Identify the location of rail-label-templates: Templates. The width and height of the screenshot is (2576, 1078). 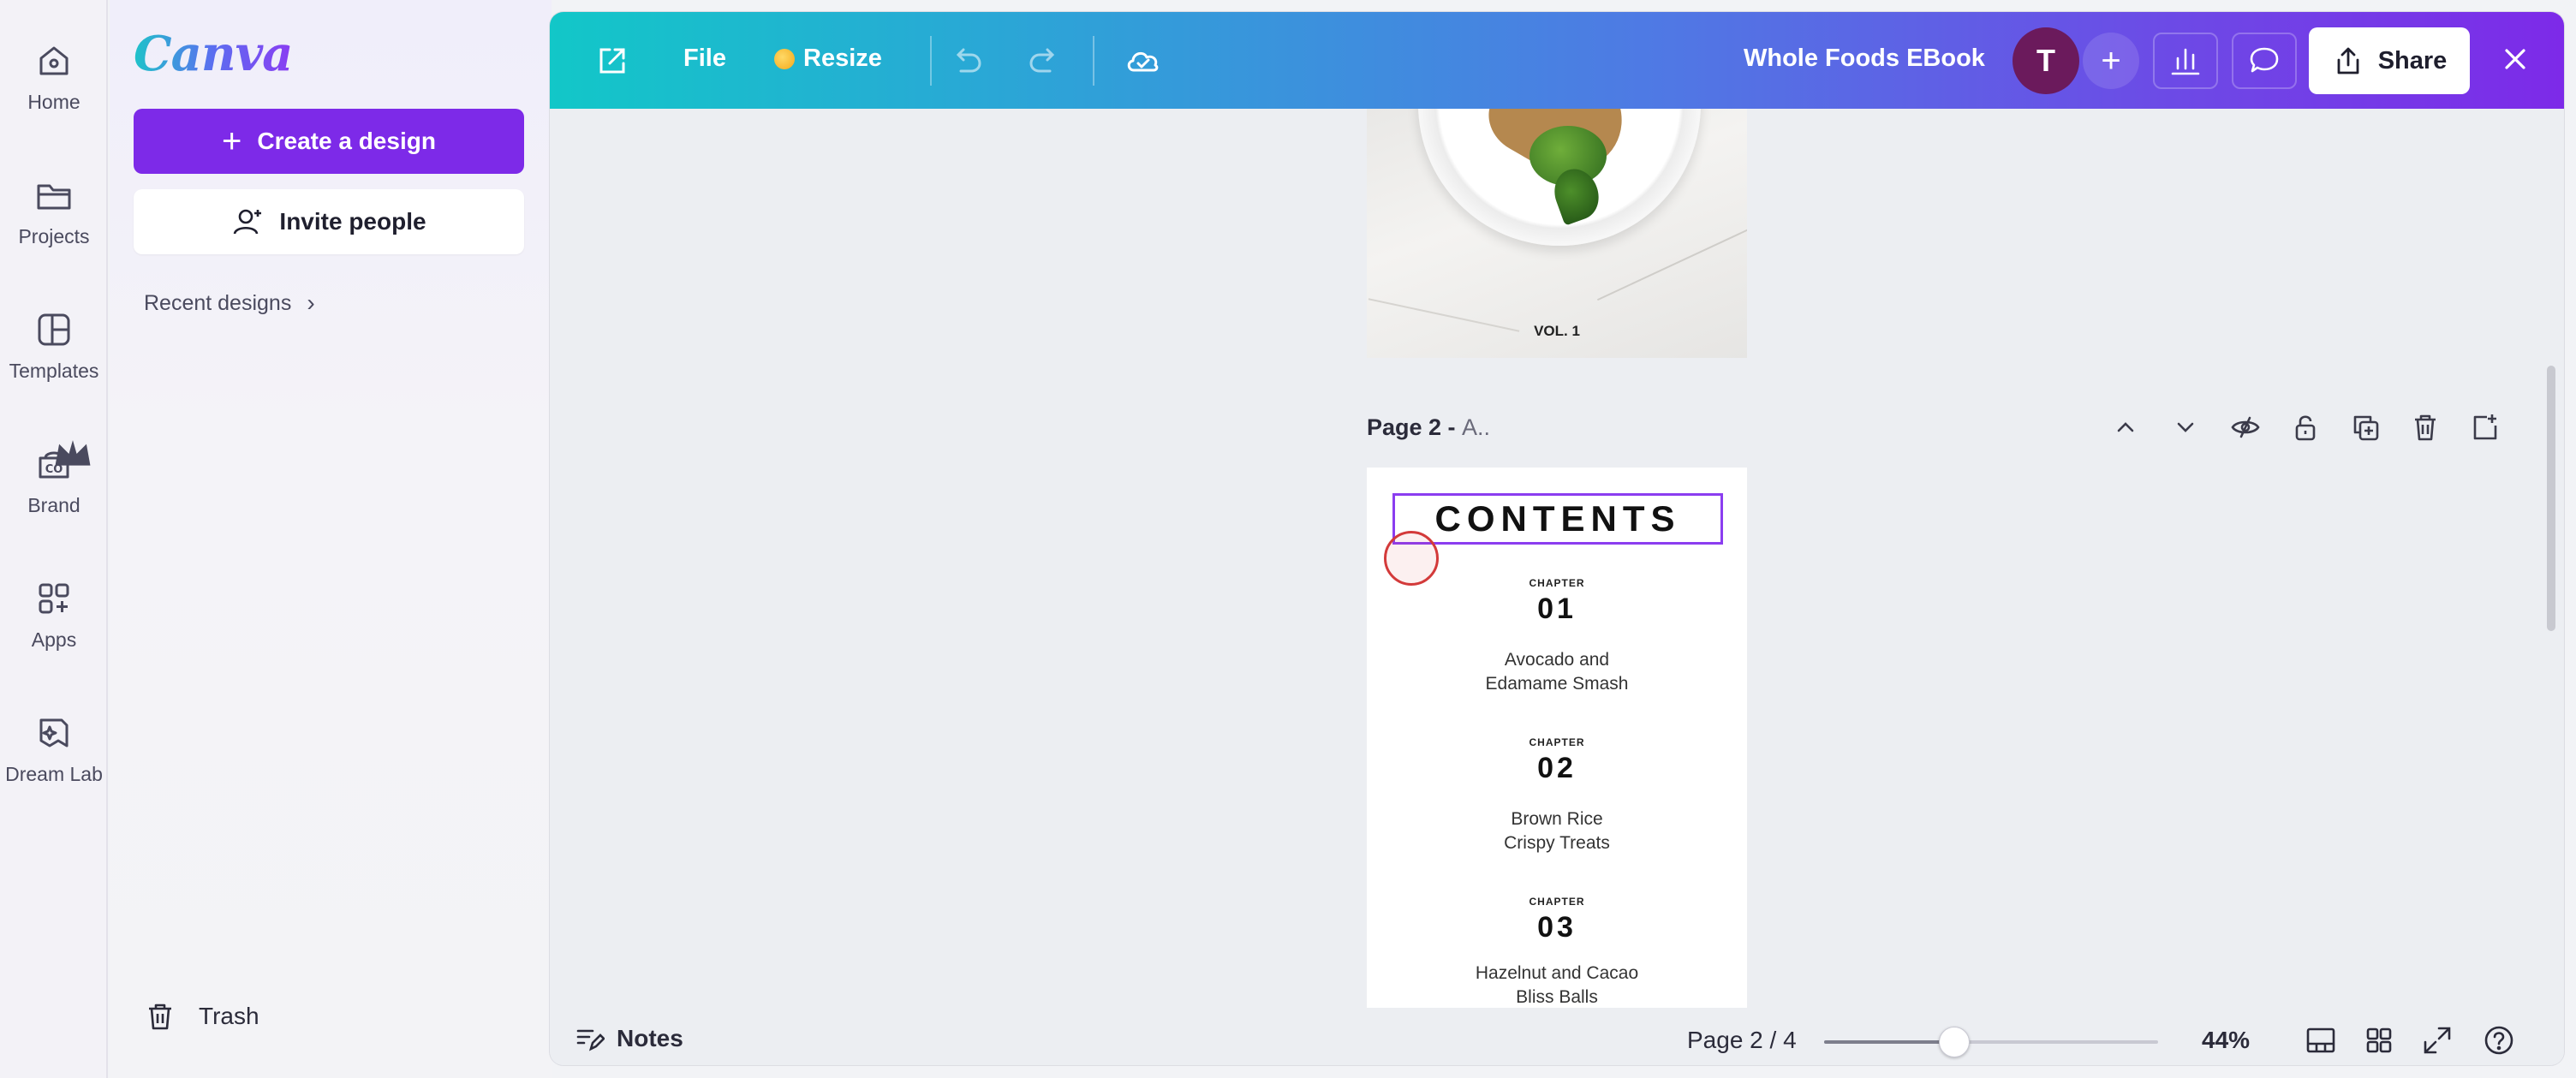
(54, 371).